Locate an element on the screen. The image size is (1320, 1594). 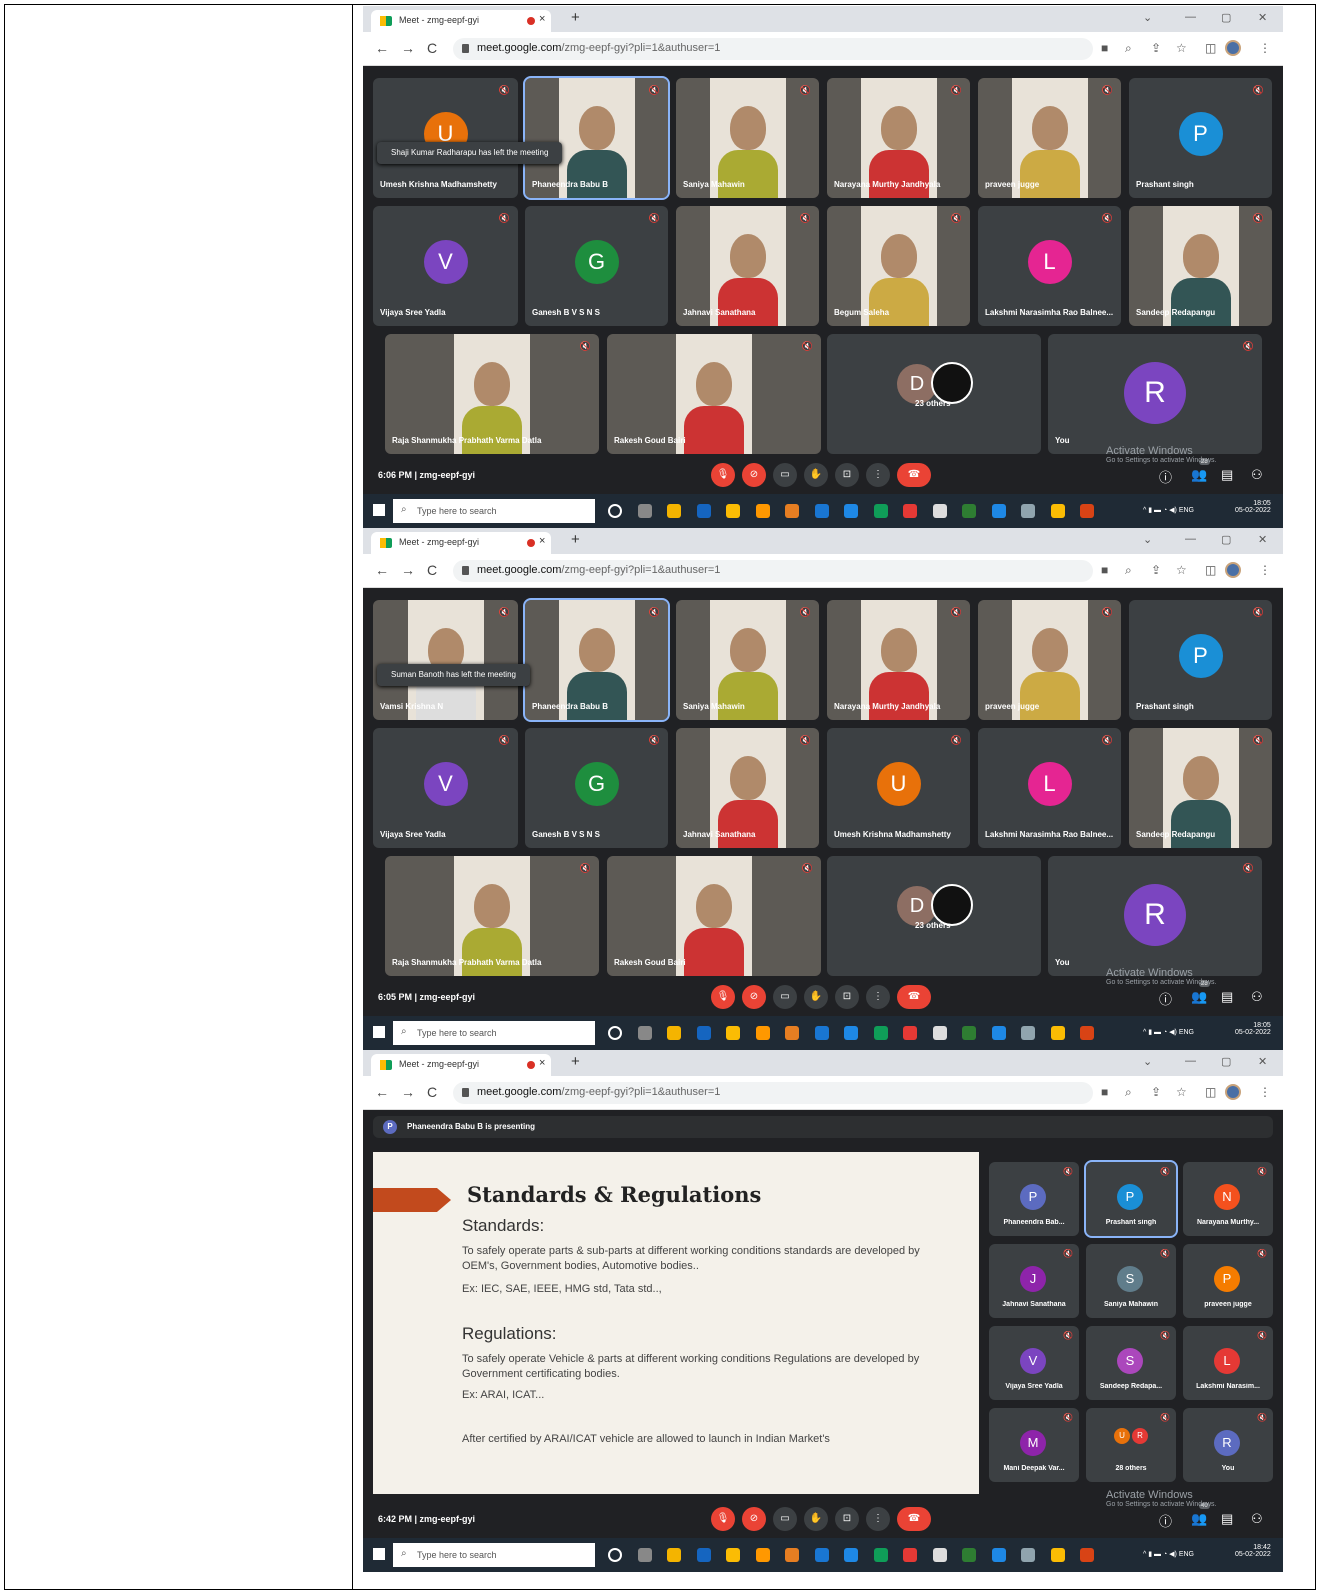
taskbar-search-input: ⌕ Type here to search is located at coordinates (494, 1033).